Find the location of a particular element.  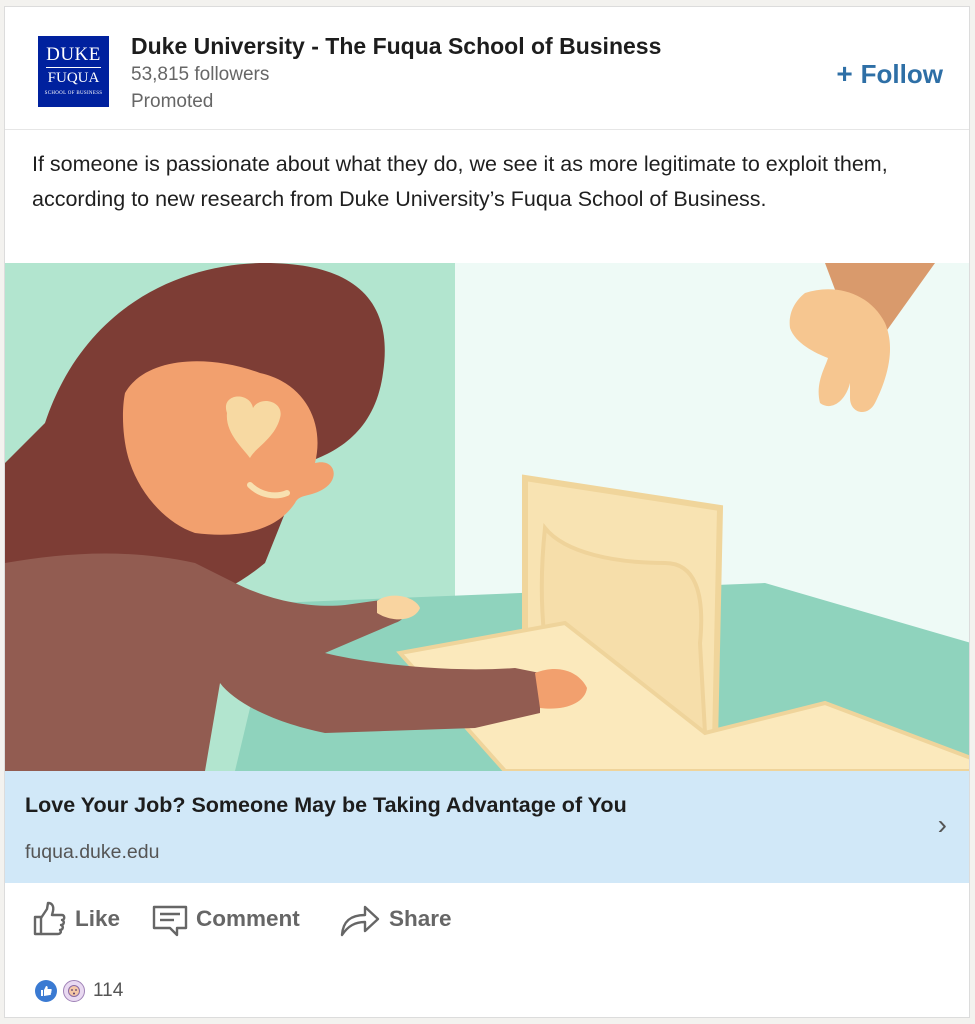

plus-icon: + is located at coordinates (844, 73).